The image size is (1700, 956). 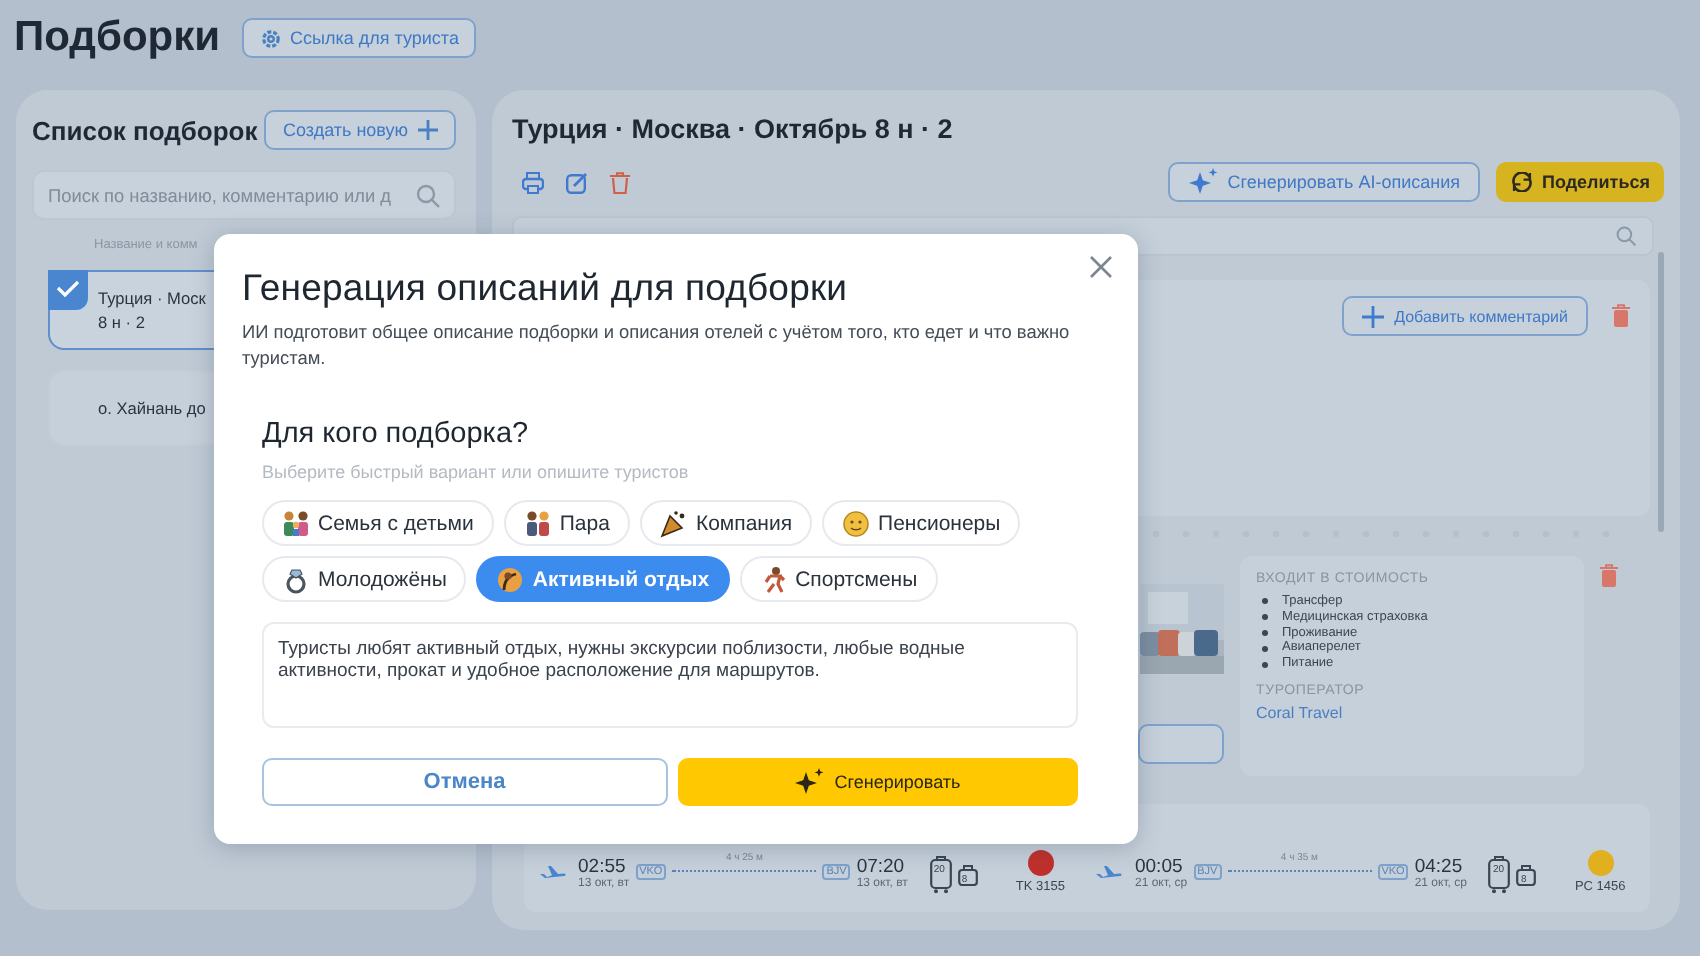 What do you see at coordinates (476, 472) in the screenshot?
I see `hint-text: Выберите быстрый вариант или опишите туристов` at bounding box center [476, 472].